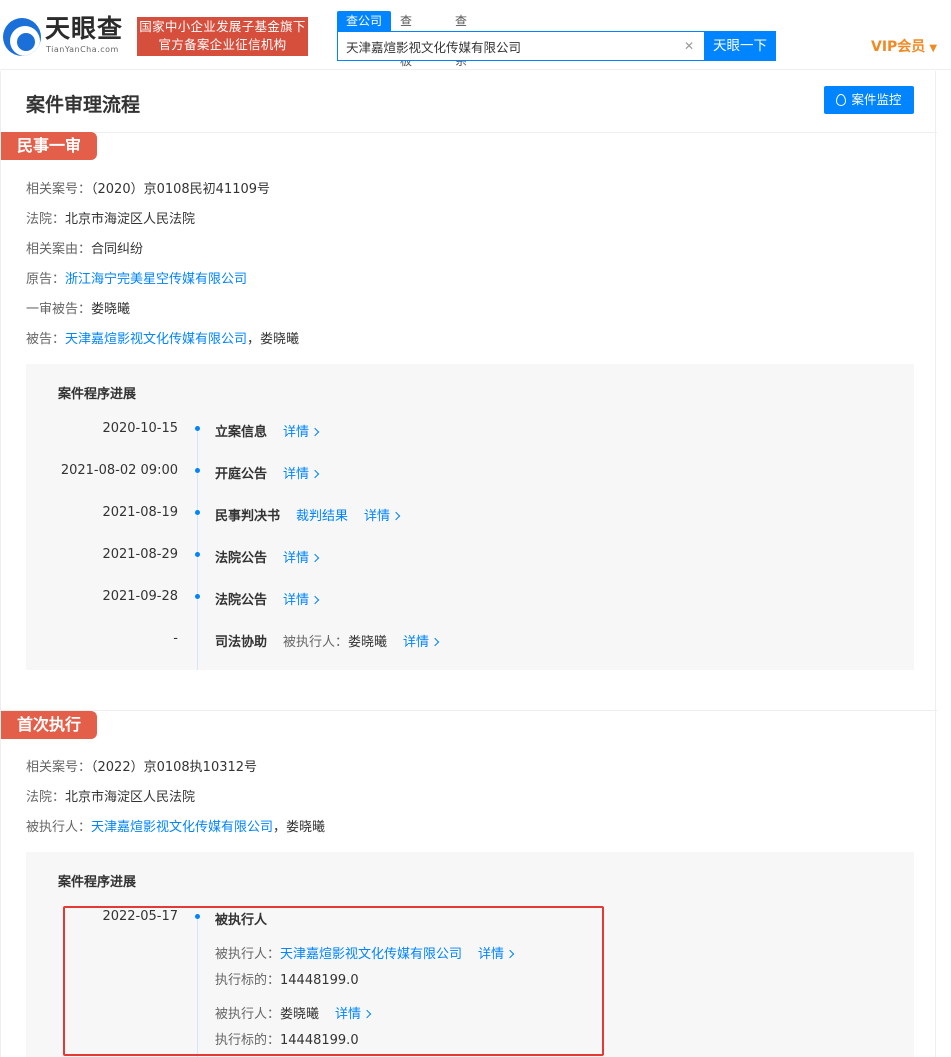 Image resolution: width=951 pixels, height=1057 pixels. I want to click on clear-icon: ✕, so click(689, 46).